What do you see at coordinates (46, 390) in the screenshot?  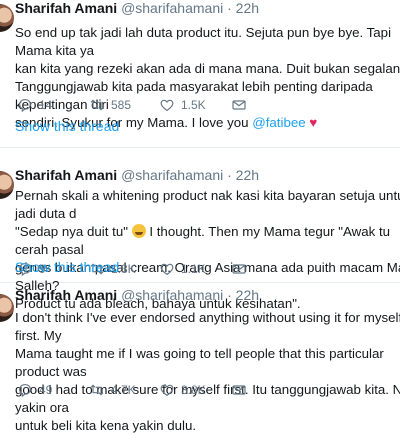 I see `reply-count: 49` at bounding box center [46, 390].